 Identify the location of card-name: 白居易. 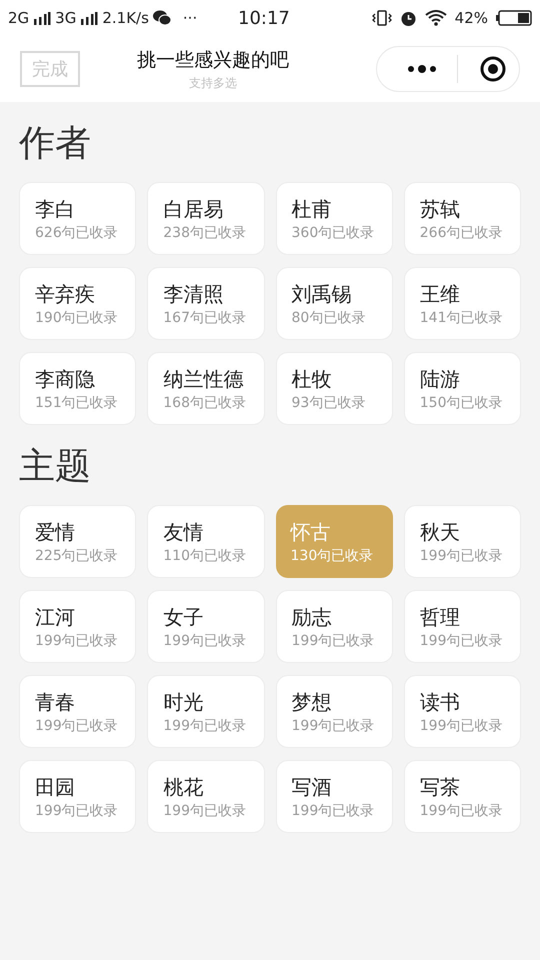
(193, 209).